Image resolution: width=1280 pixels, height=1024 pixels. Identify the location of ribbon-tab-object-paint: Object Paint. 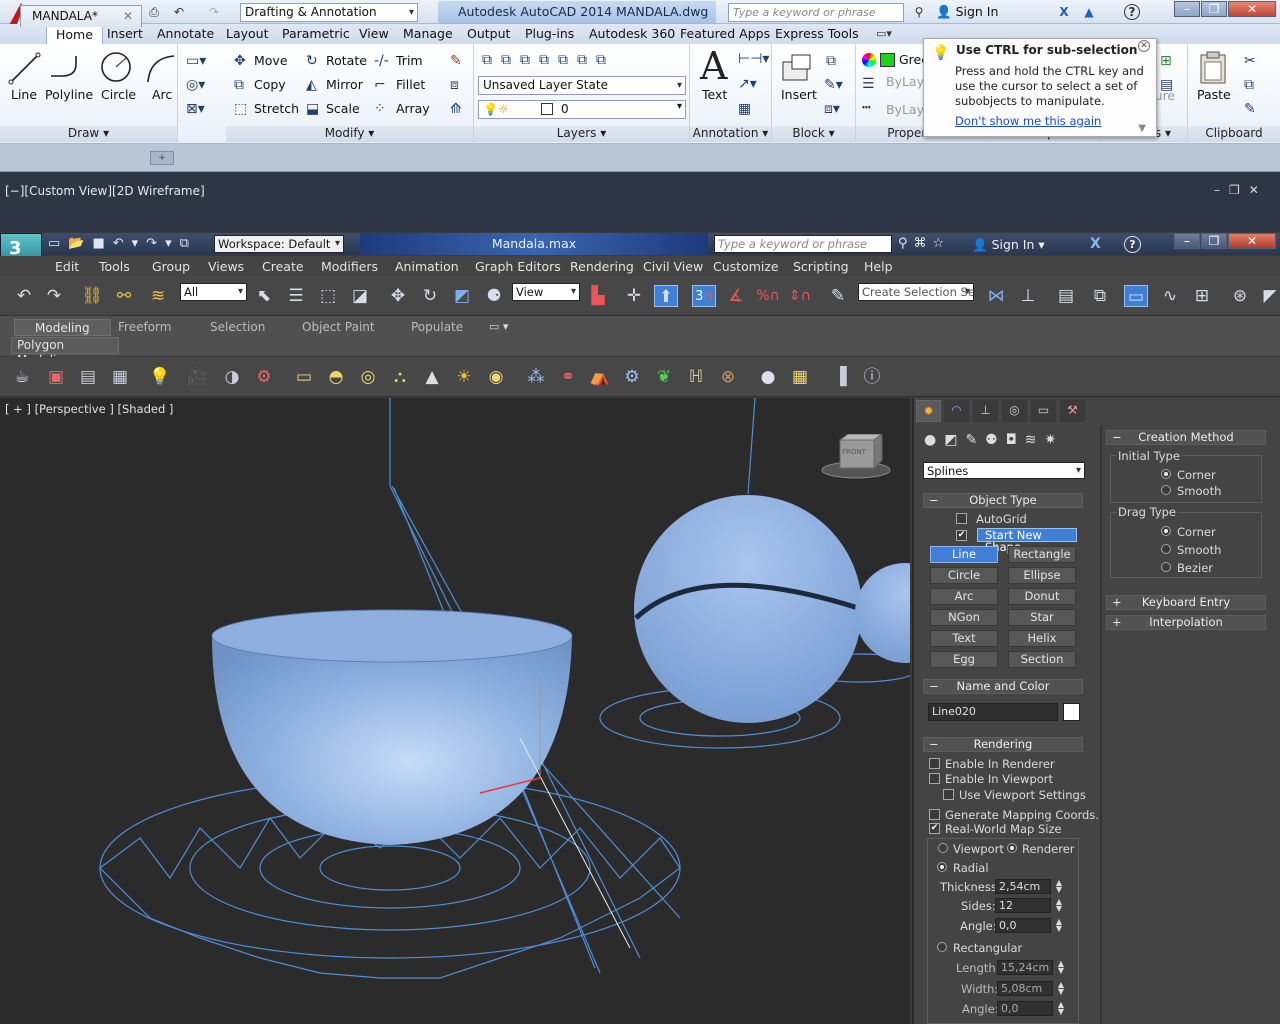
(338, 327).